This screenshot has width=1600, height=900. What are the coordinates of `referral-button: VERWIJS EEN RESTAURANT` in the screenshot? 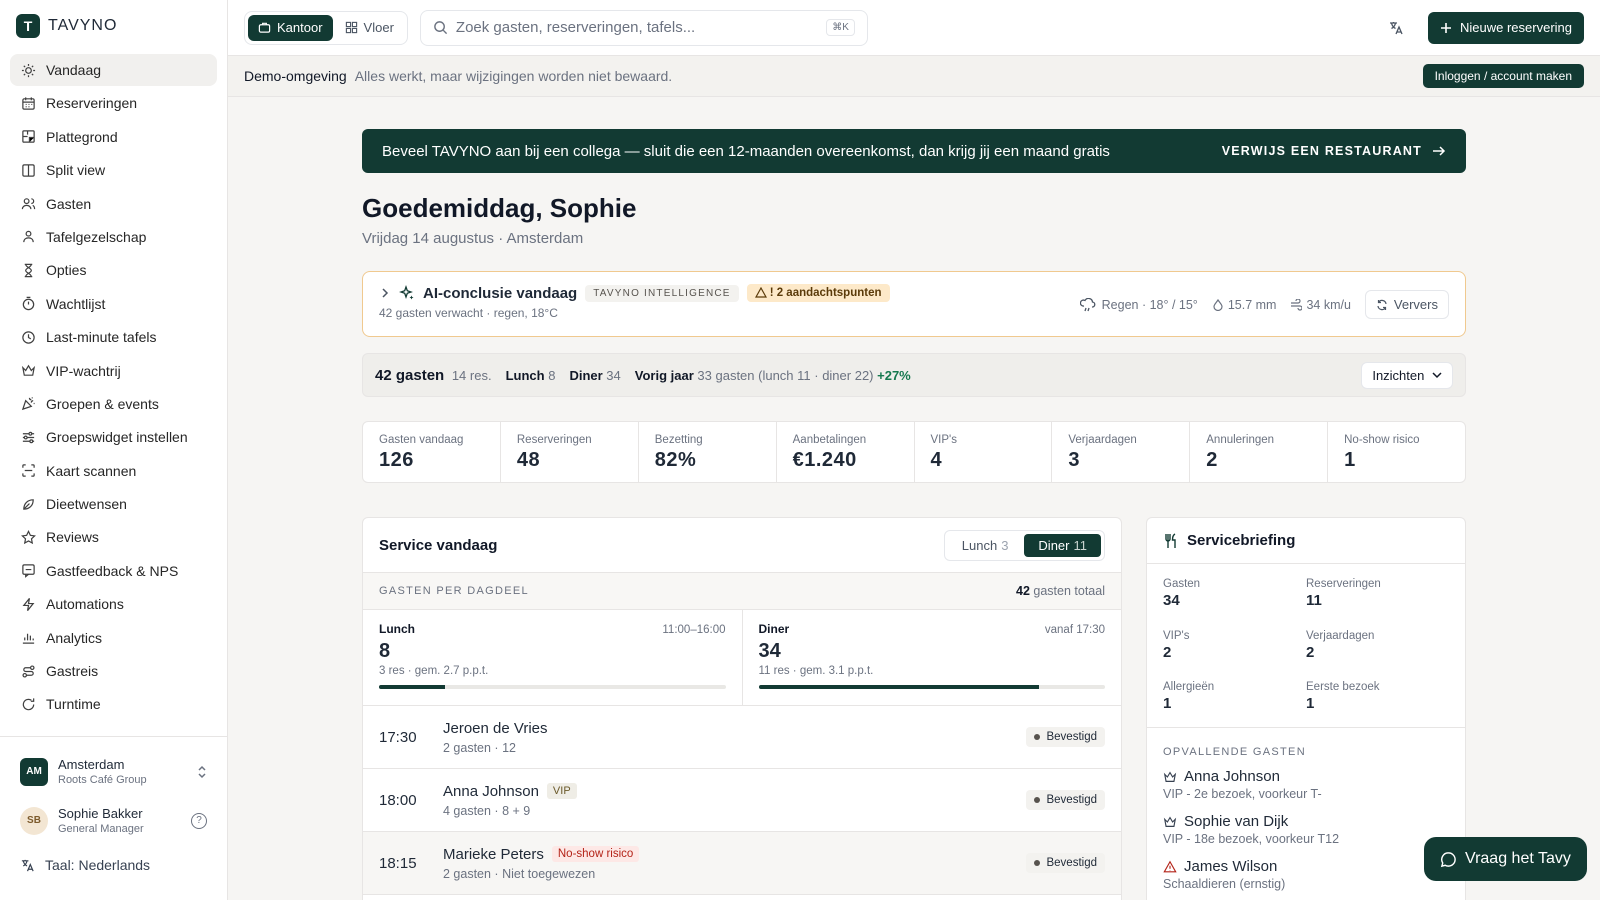 It's located at (1334, 151).